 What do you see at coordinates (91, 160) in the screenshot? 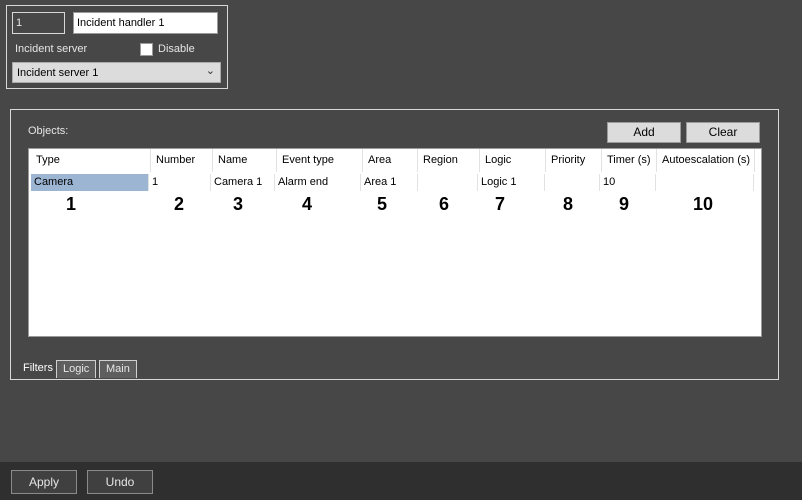
I see `column-header-type: Type` at bounding box center [91, 160].